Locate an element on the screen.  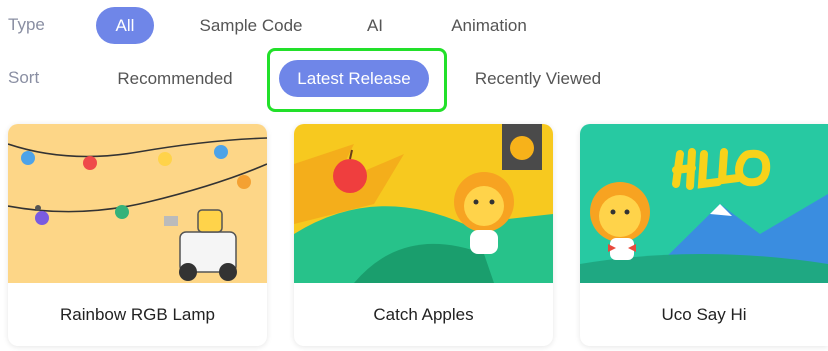
card-title: Uco Say Hi is located at coordinates (704, 314).